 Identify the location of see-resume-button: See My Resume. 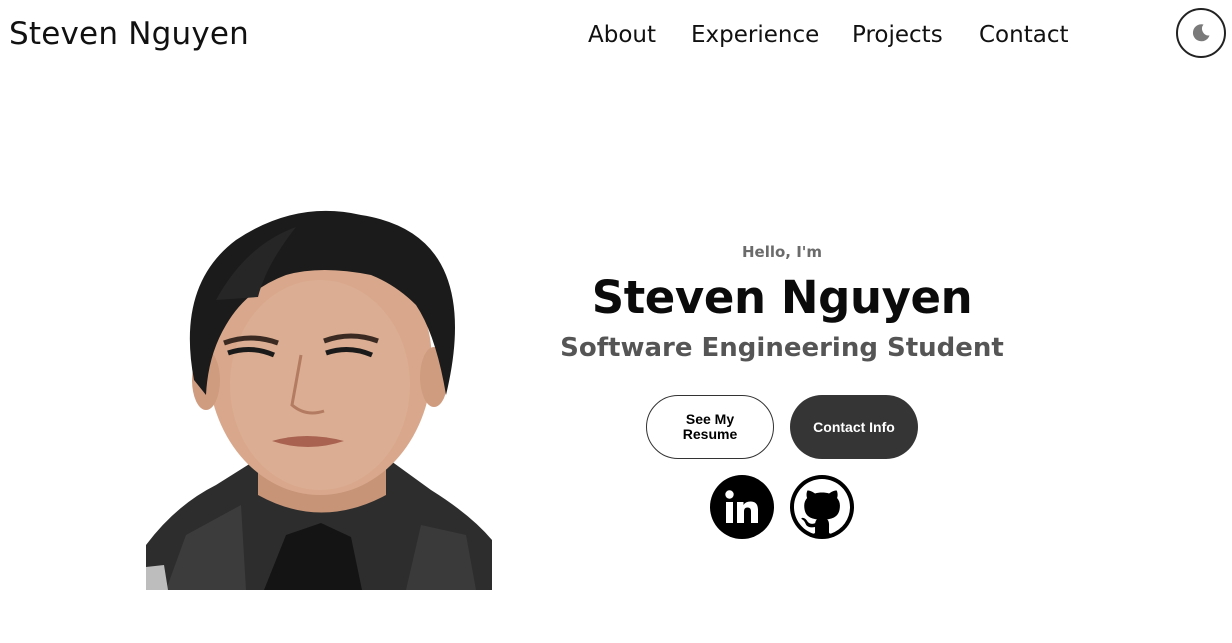
(710, 427).